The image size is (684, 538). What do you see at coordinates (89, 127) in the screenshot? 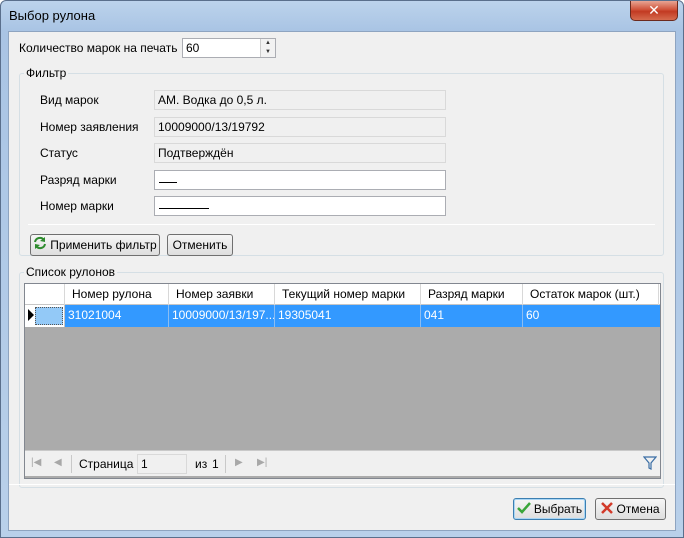
I see `field-label-application: Номер заявления` at bounding box center [89, 127].